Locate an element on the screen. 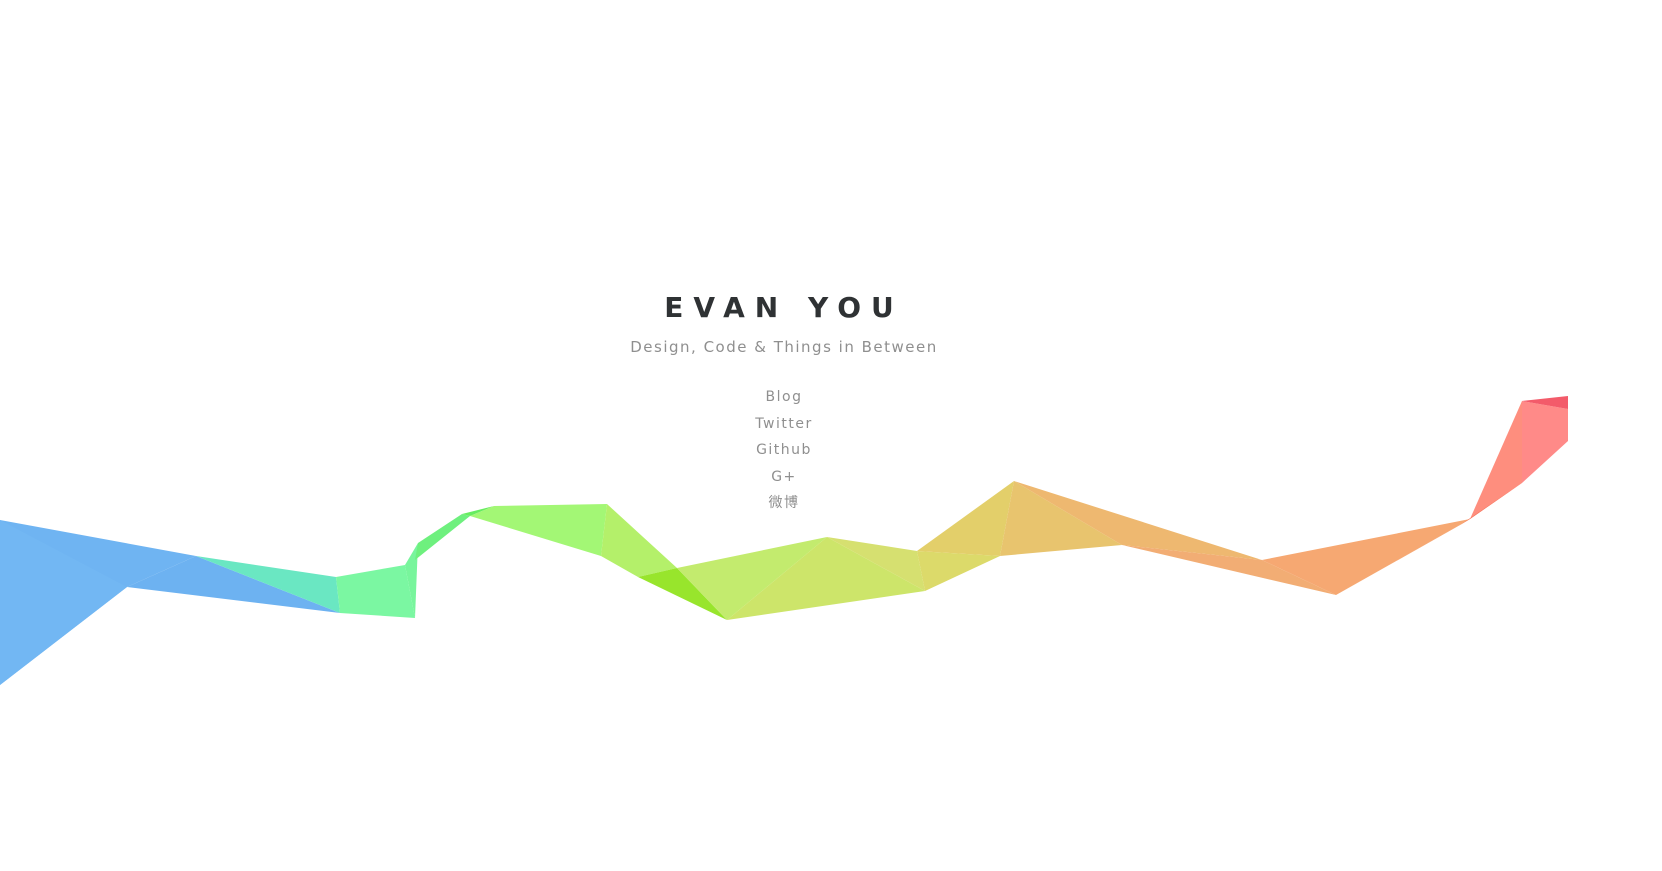  github-link: Github is located at coordinates (784, 450).